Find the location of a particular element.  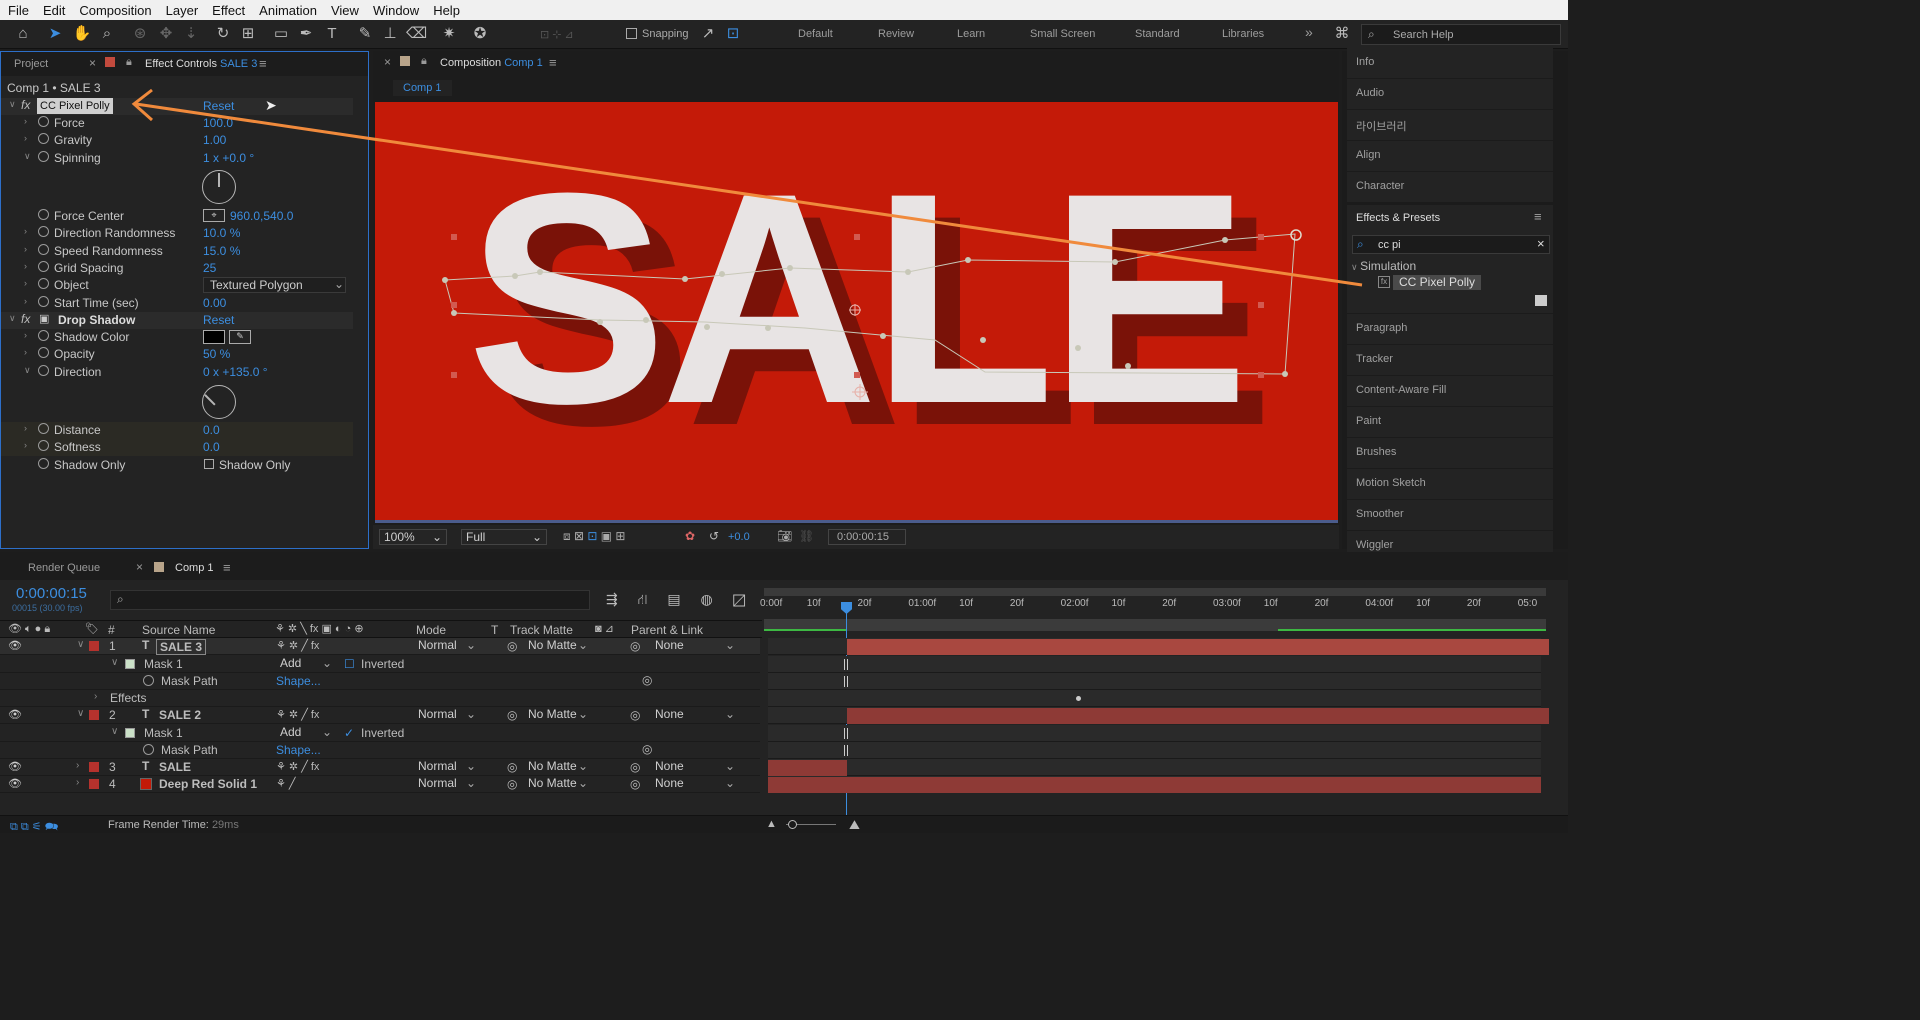

panel-menu-icon: ≡ is located at coordinates (1538, 216).